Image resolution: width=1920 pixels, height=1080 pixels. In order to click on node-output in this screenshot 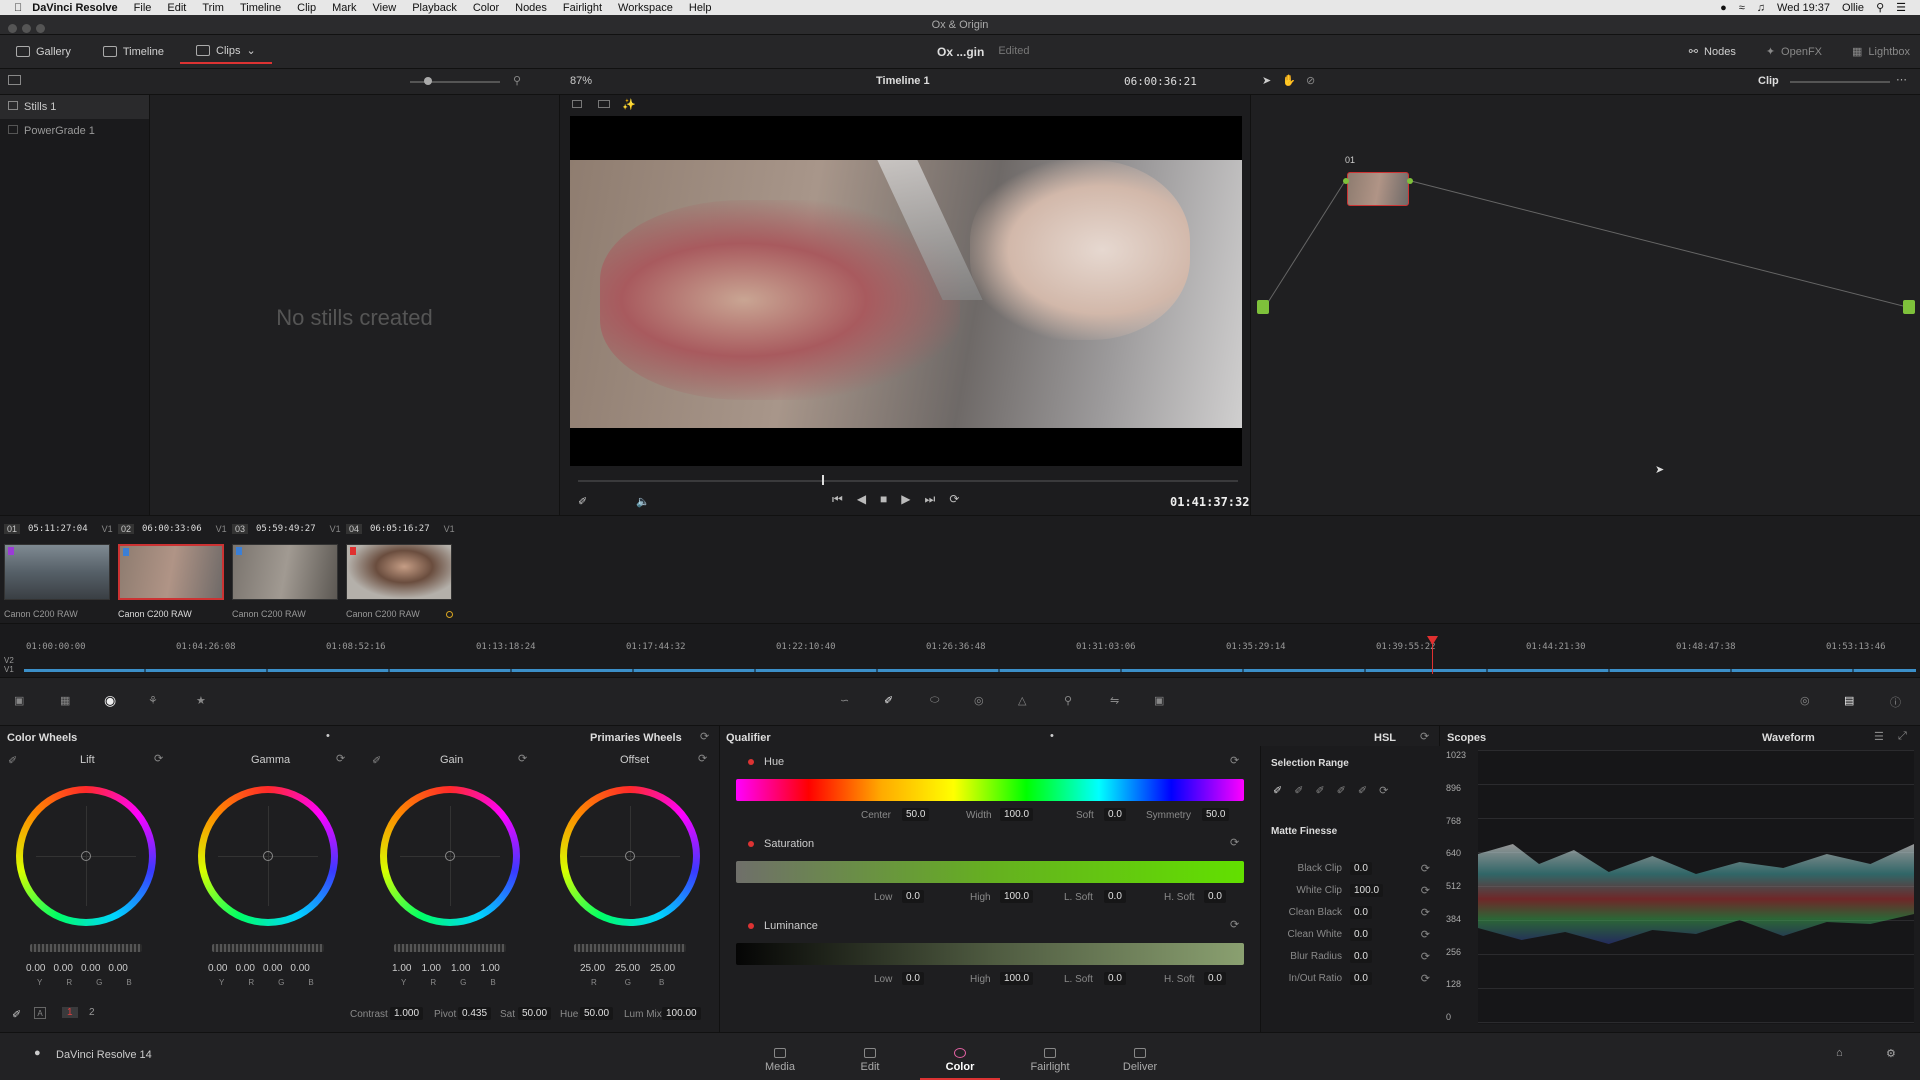, I will do `click(1909, 307)`.